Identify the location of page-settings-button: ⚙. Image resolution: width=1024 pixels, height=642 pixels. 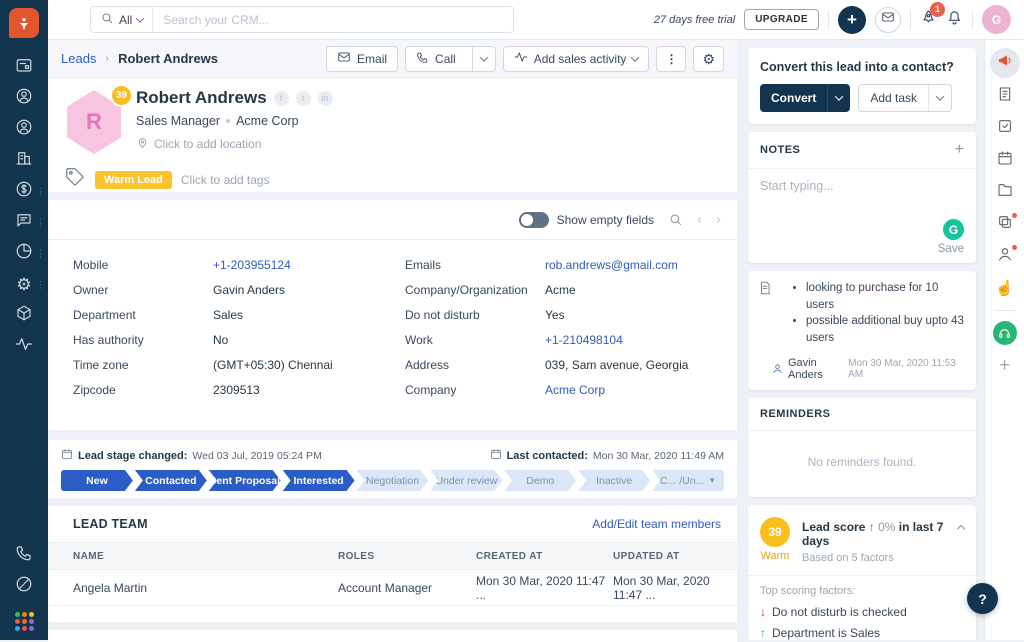
(708, 59).